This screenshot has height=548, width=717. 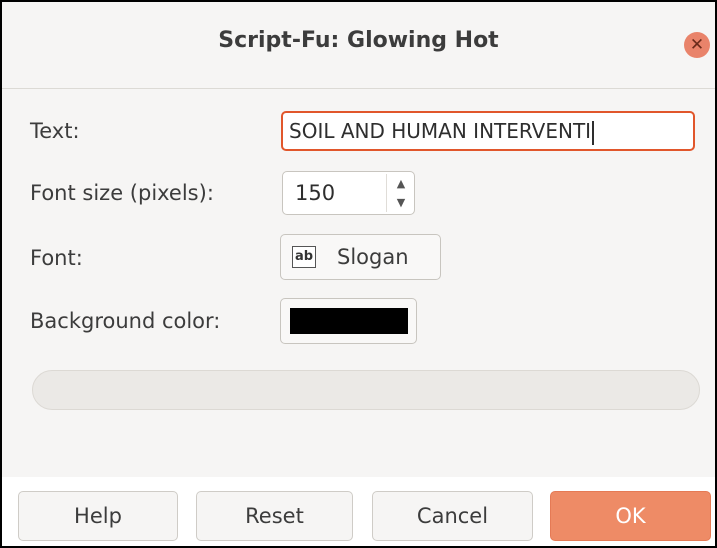 I want to click on progress-bar, so click(x=366, y=390).